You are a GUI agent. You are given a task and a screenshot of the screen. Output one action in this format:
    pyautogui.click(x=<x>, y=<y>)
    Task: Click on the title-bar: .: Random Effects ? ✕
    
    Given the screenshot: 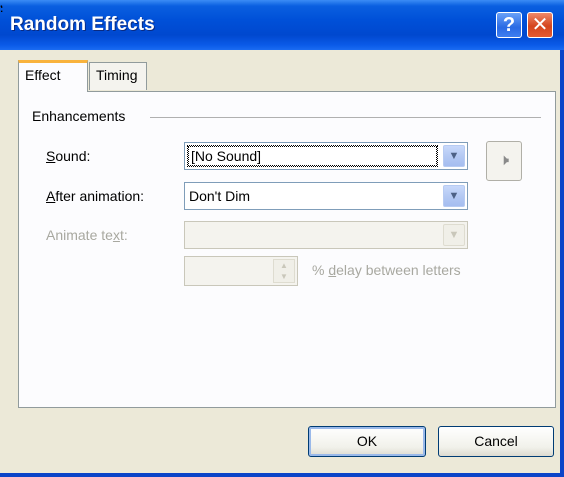 What is the action you would take?
    pyautogui.click(x=282, y=25)
    